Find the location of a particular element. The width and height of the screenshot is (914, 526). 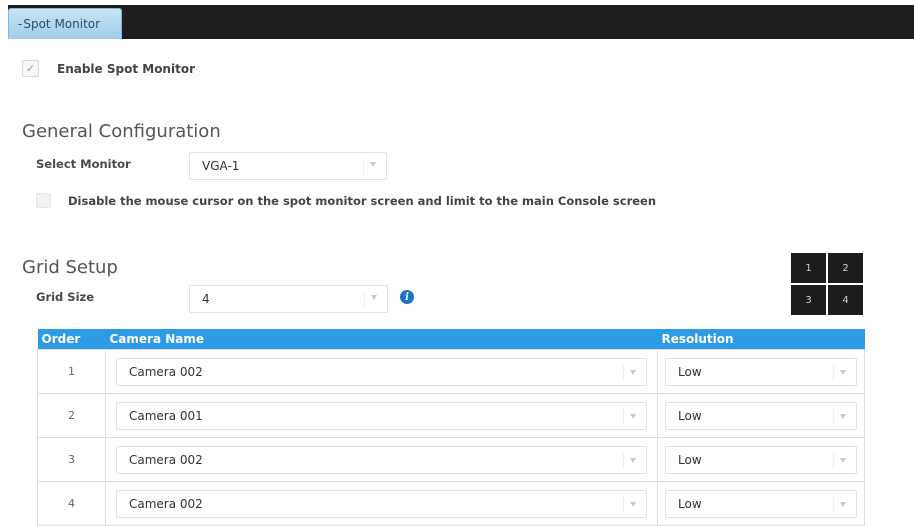

tab-label: Spot Monitor is located at coordinates (62, 24).